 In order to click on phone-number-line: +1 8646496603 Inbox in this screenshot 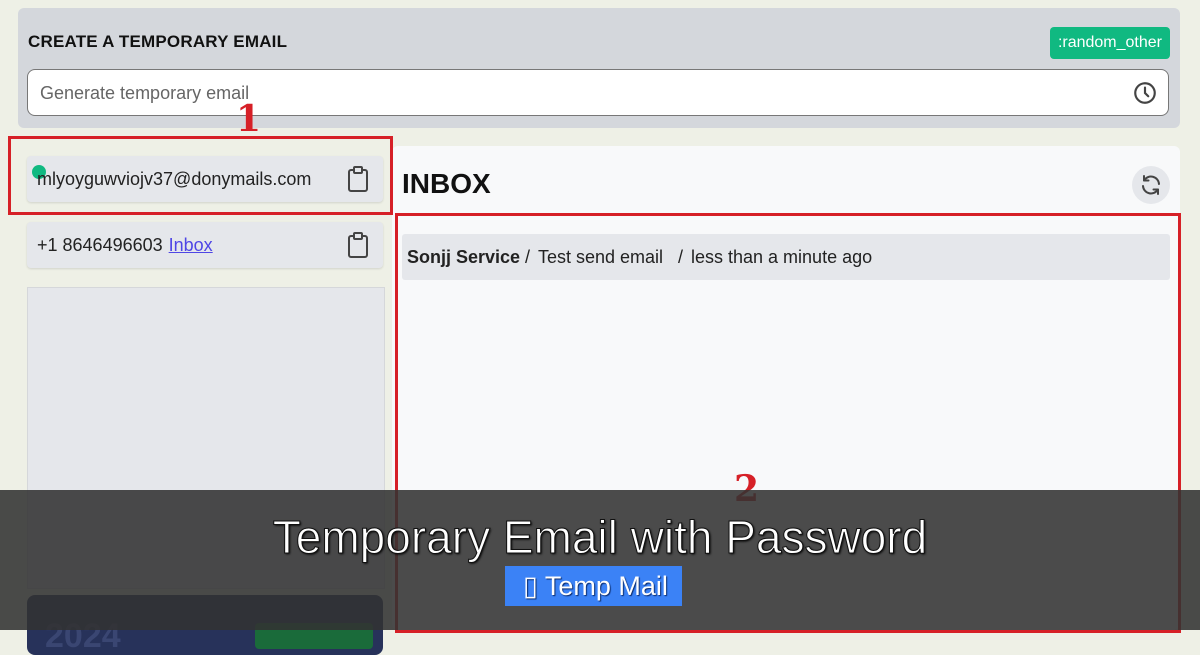, I will do `click(125, 245)`.